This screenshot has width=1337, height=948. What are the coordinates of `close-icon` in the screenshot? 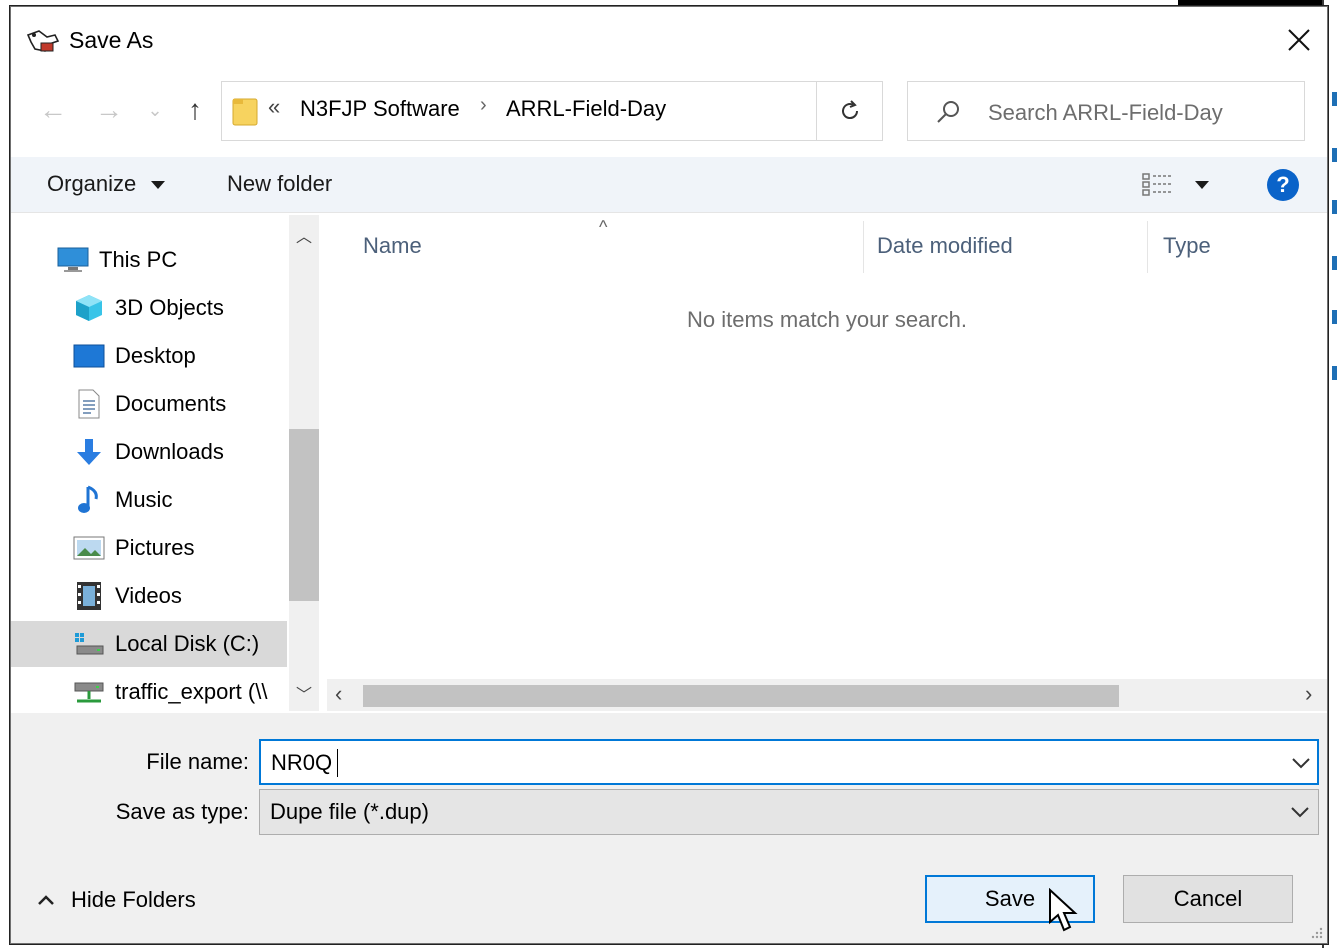 It's located at (1299, 40).